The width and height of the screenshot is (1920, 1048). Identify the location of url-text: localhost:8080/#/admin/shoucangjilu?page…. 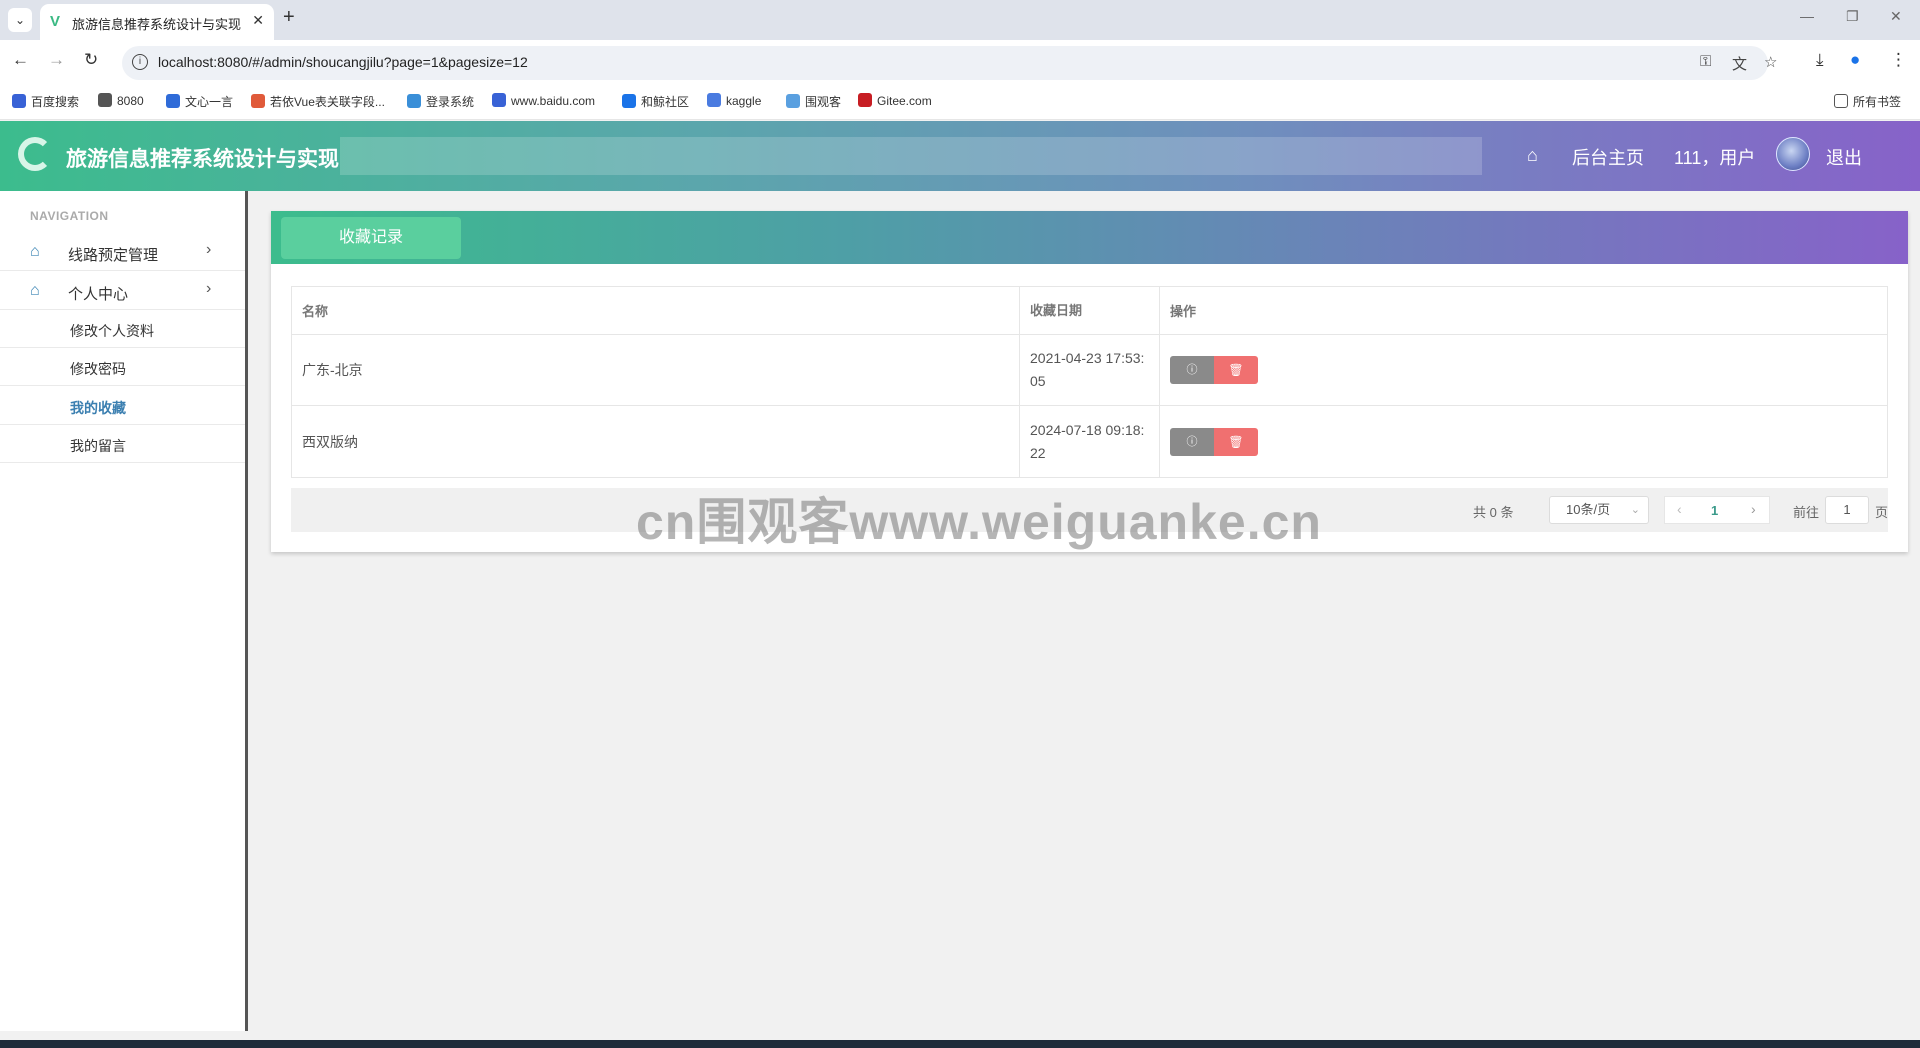
(343, 62).